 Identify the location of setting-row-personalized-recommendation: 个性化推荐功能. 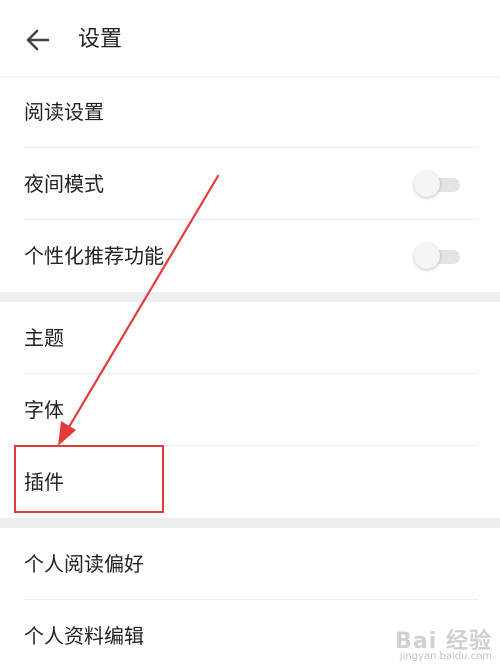
(250, 256).